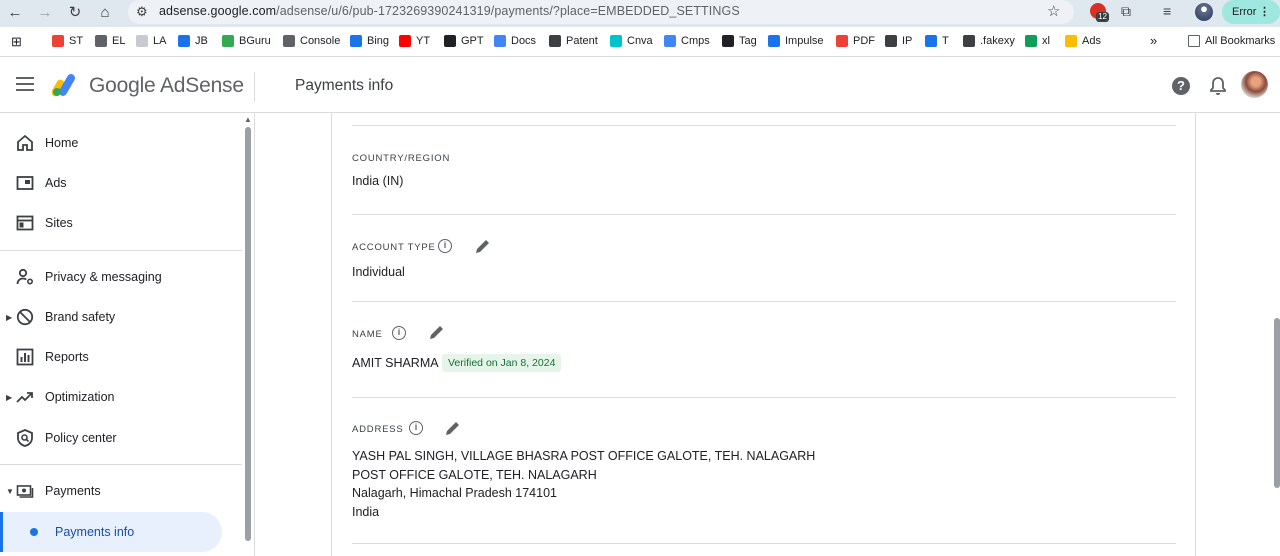  I want to click on bookmark-label: T, so click(945, 41).